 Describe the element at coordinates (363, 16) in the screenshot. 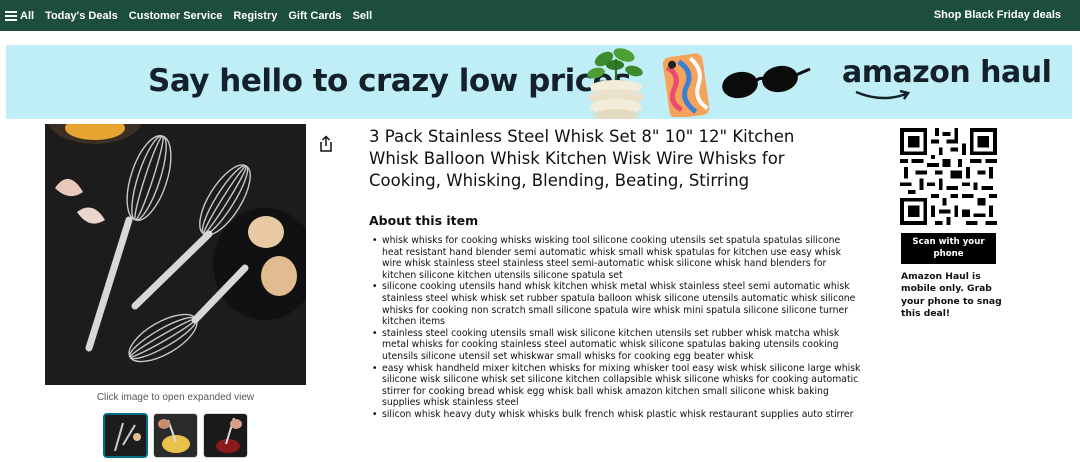

I see `nav-item-sell: Sell` at that location.